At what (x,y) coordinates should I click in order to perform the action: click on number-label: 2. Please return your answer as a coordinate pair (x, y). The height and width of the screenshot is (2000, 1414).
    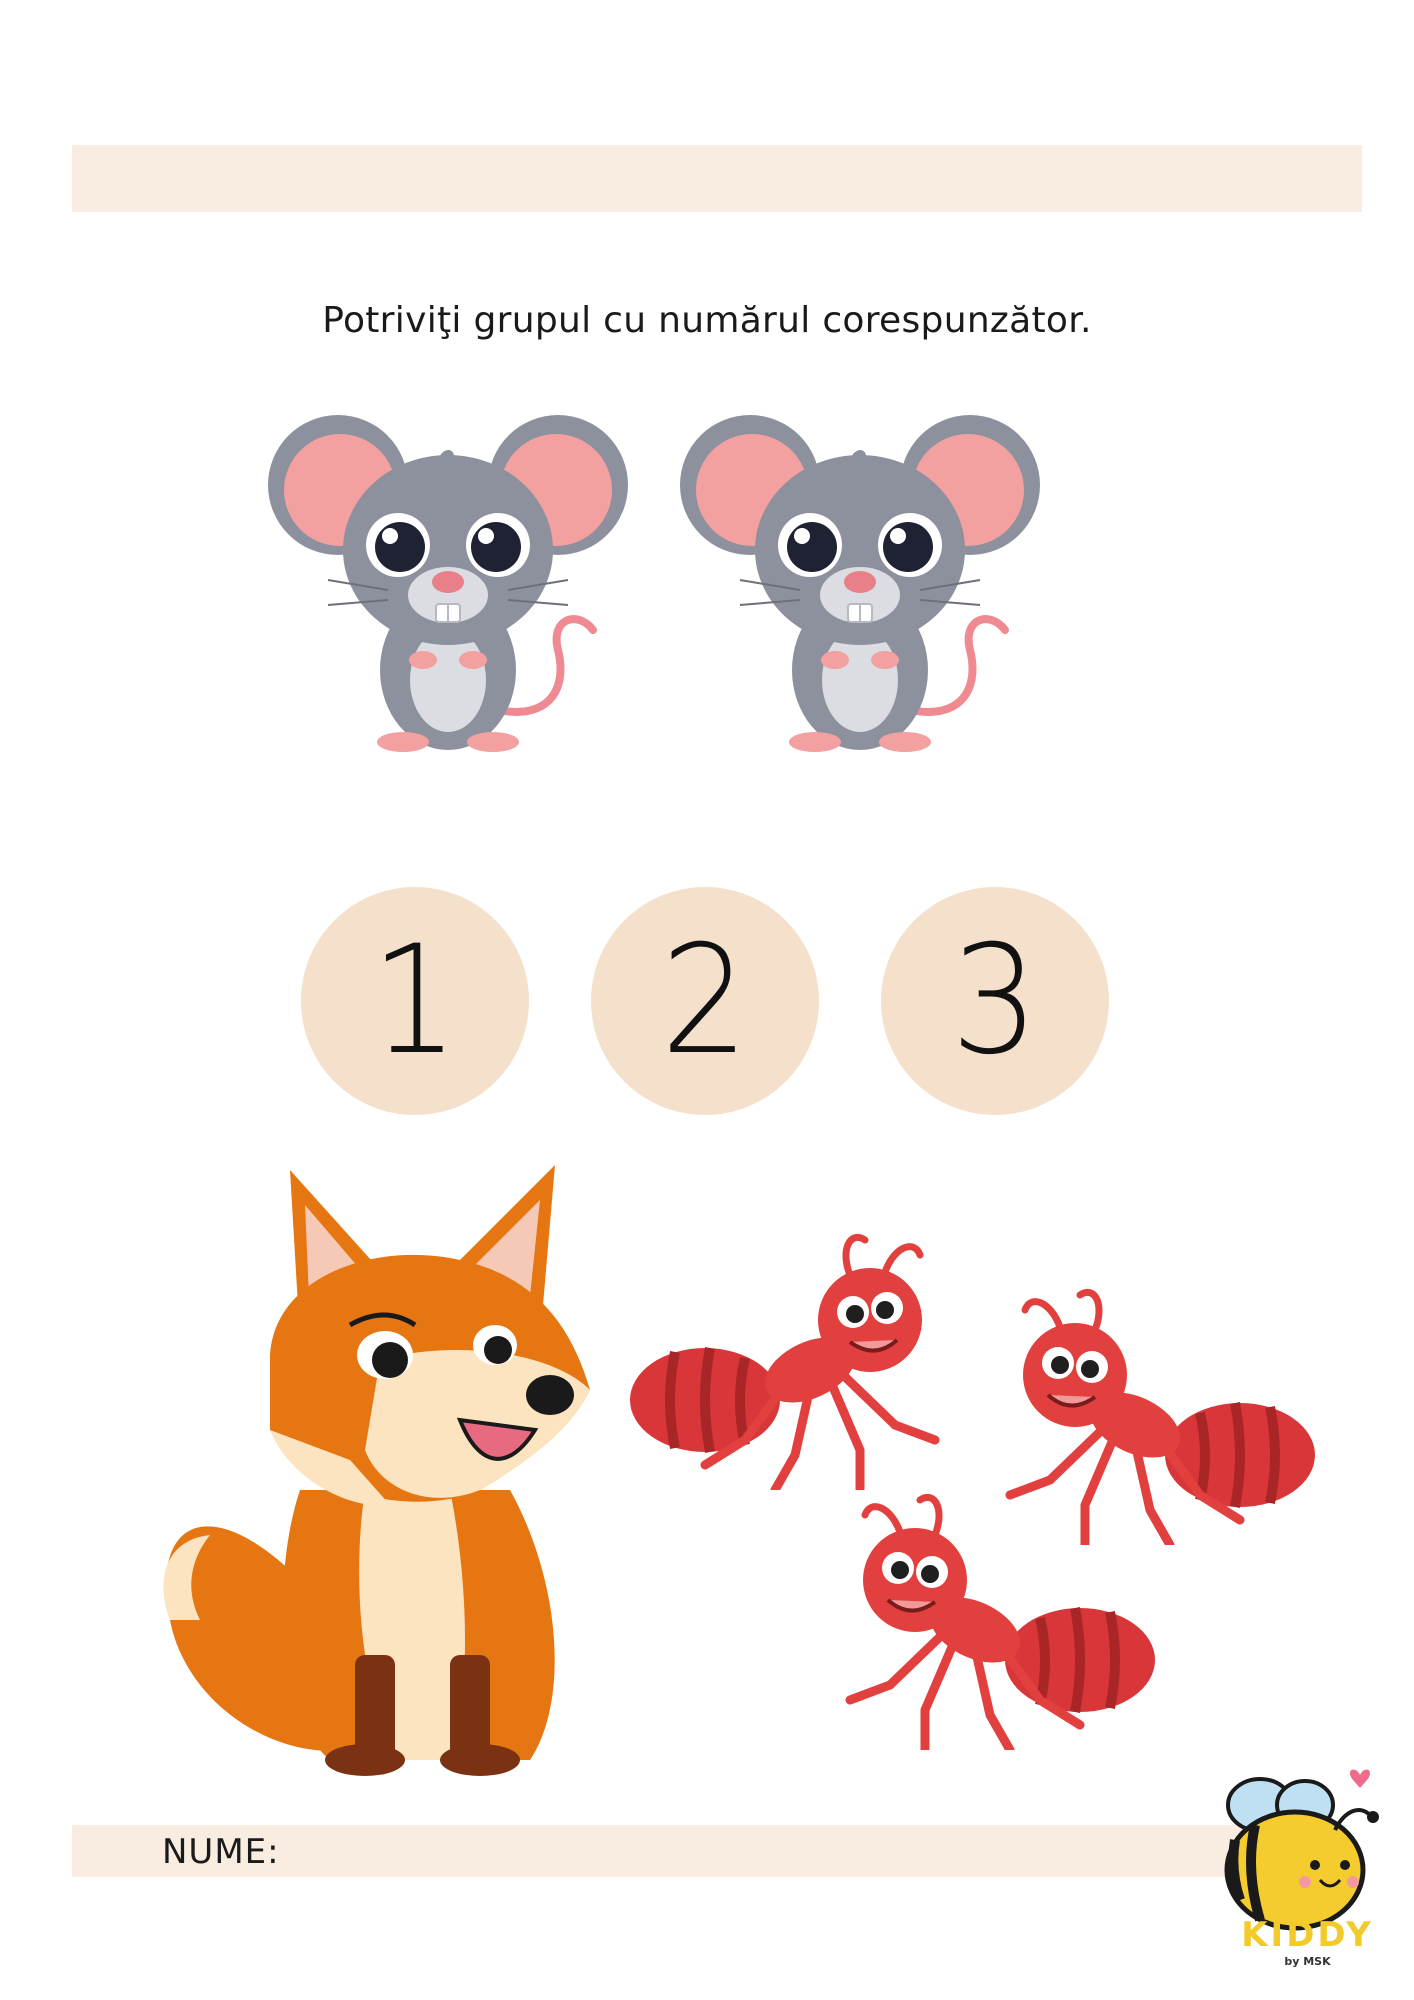
    Looking at the image, I should click on (705, 1001).